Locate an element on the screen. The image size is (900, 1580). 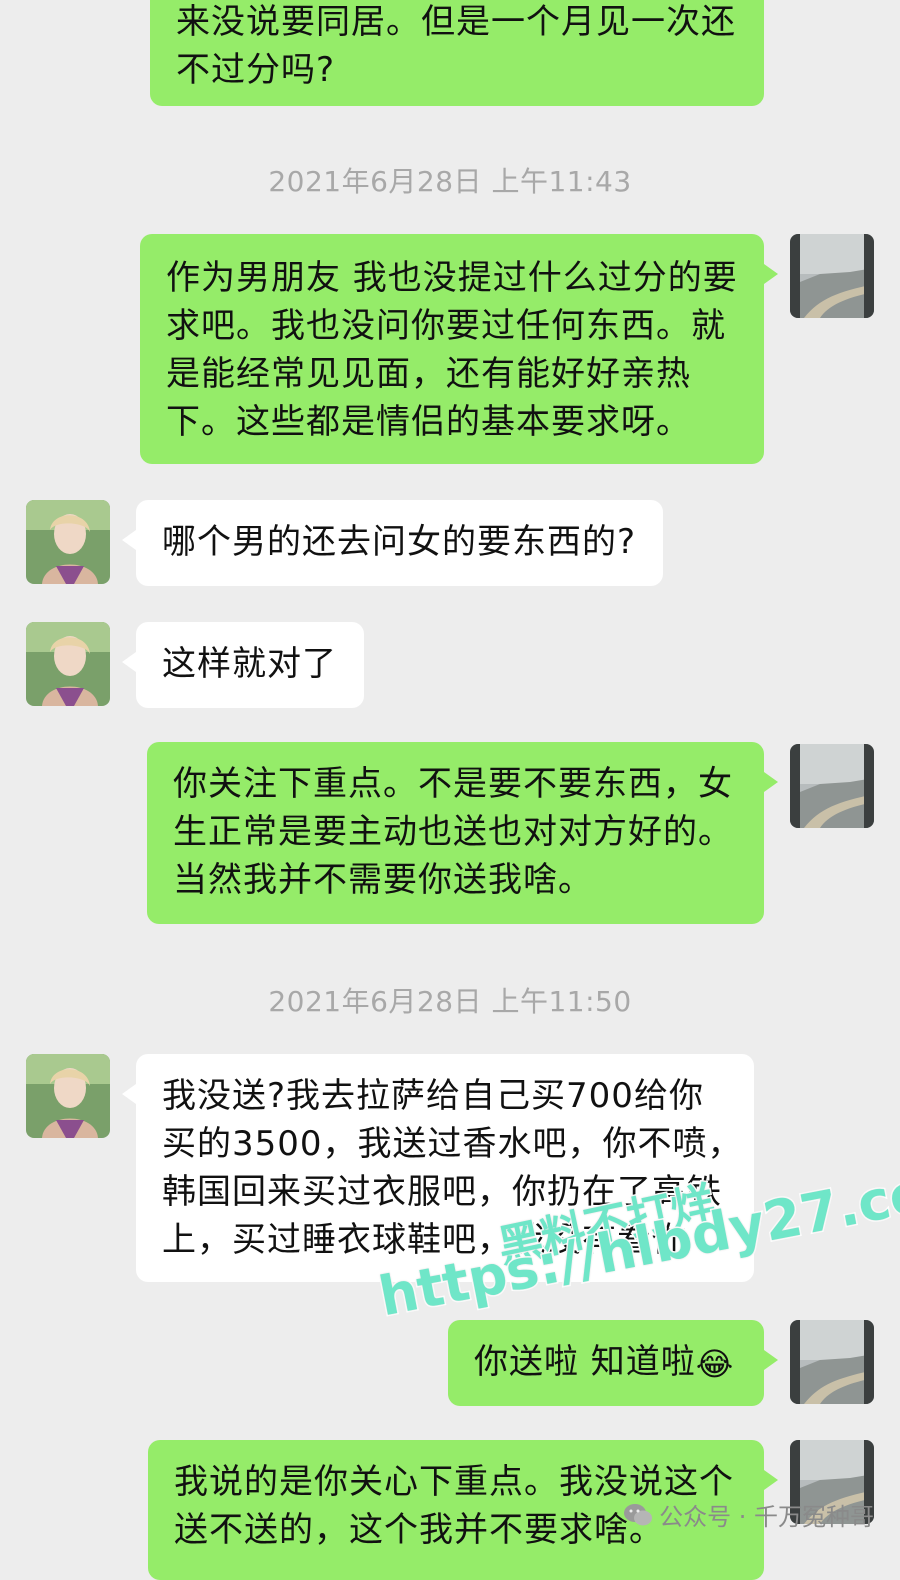
message-bubble-sent: 你送啦 知道啦😂 is located at coordinates (613, 1363).